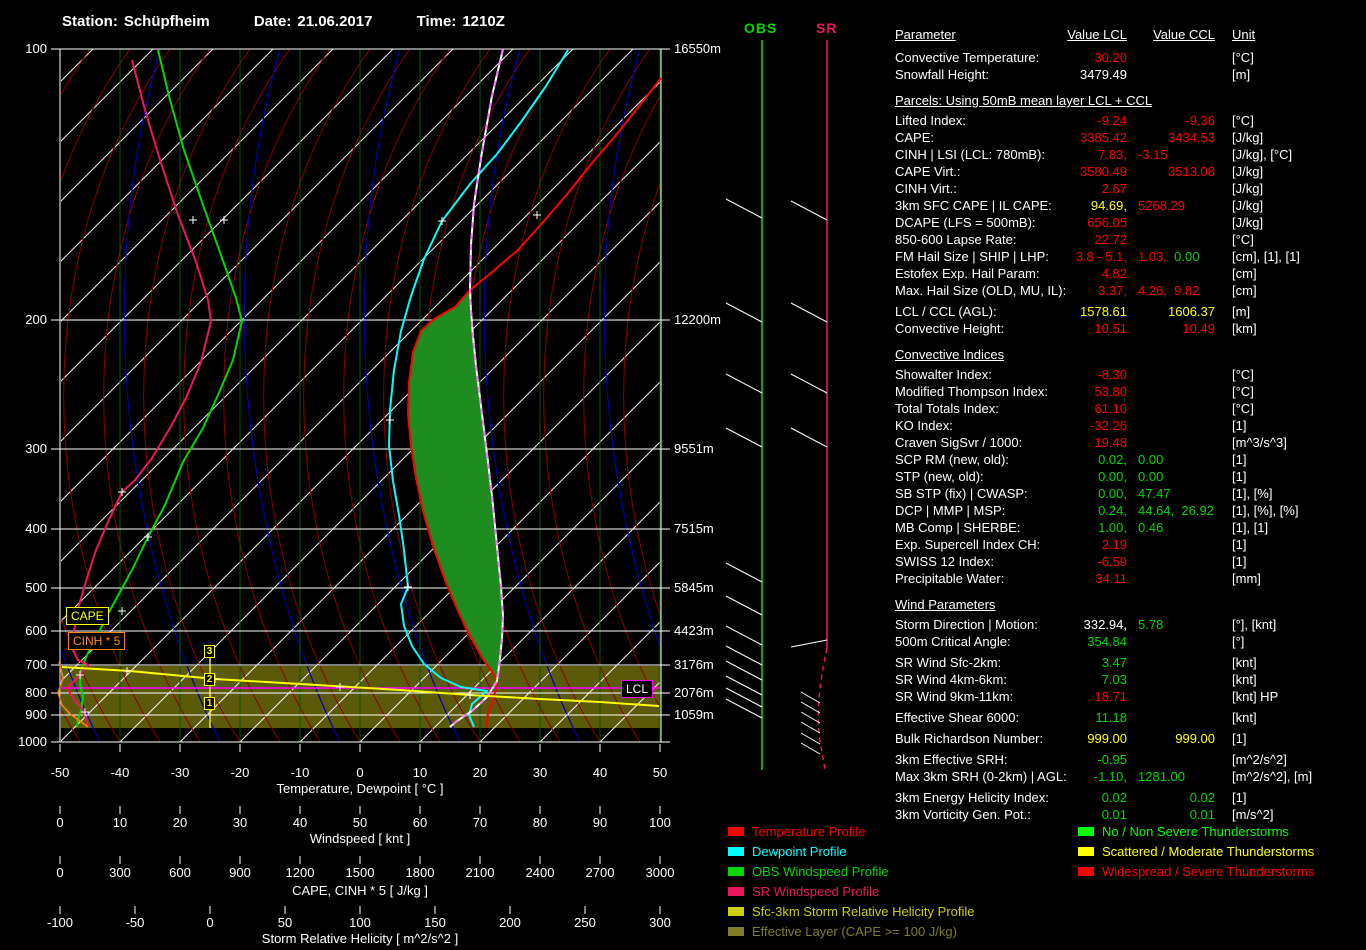 The image size is (1366, 950). I want to click on table-row: 3km Energy Helicity Index: 0.02 0.02 [1], so click(1128, 798).